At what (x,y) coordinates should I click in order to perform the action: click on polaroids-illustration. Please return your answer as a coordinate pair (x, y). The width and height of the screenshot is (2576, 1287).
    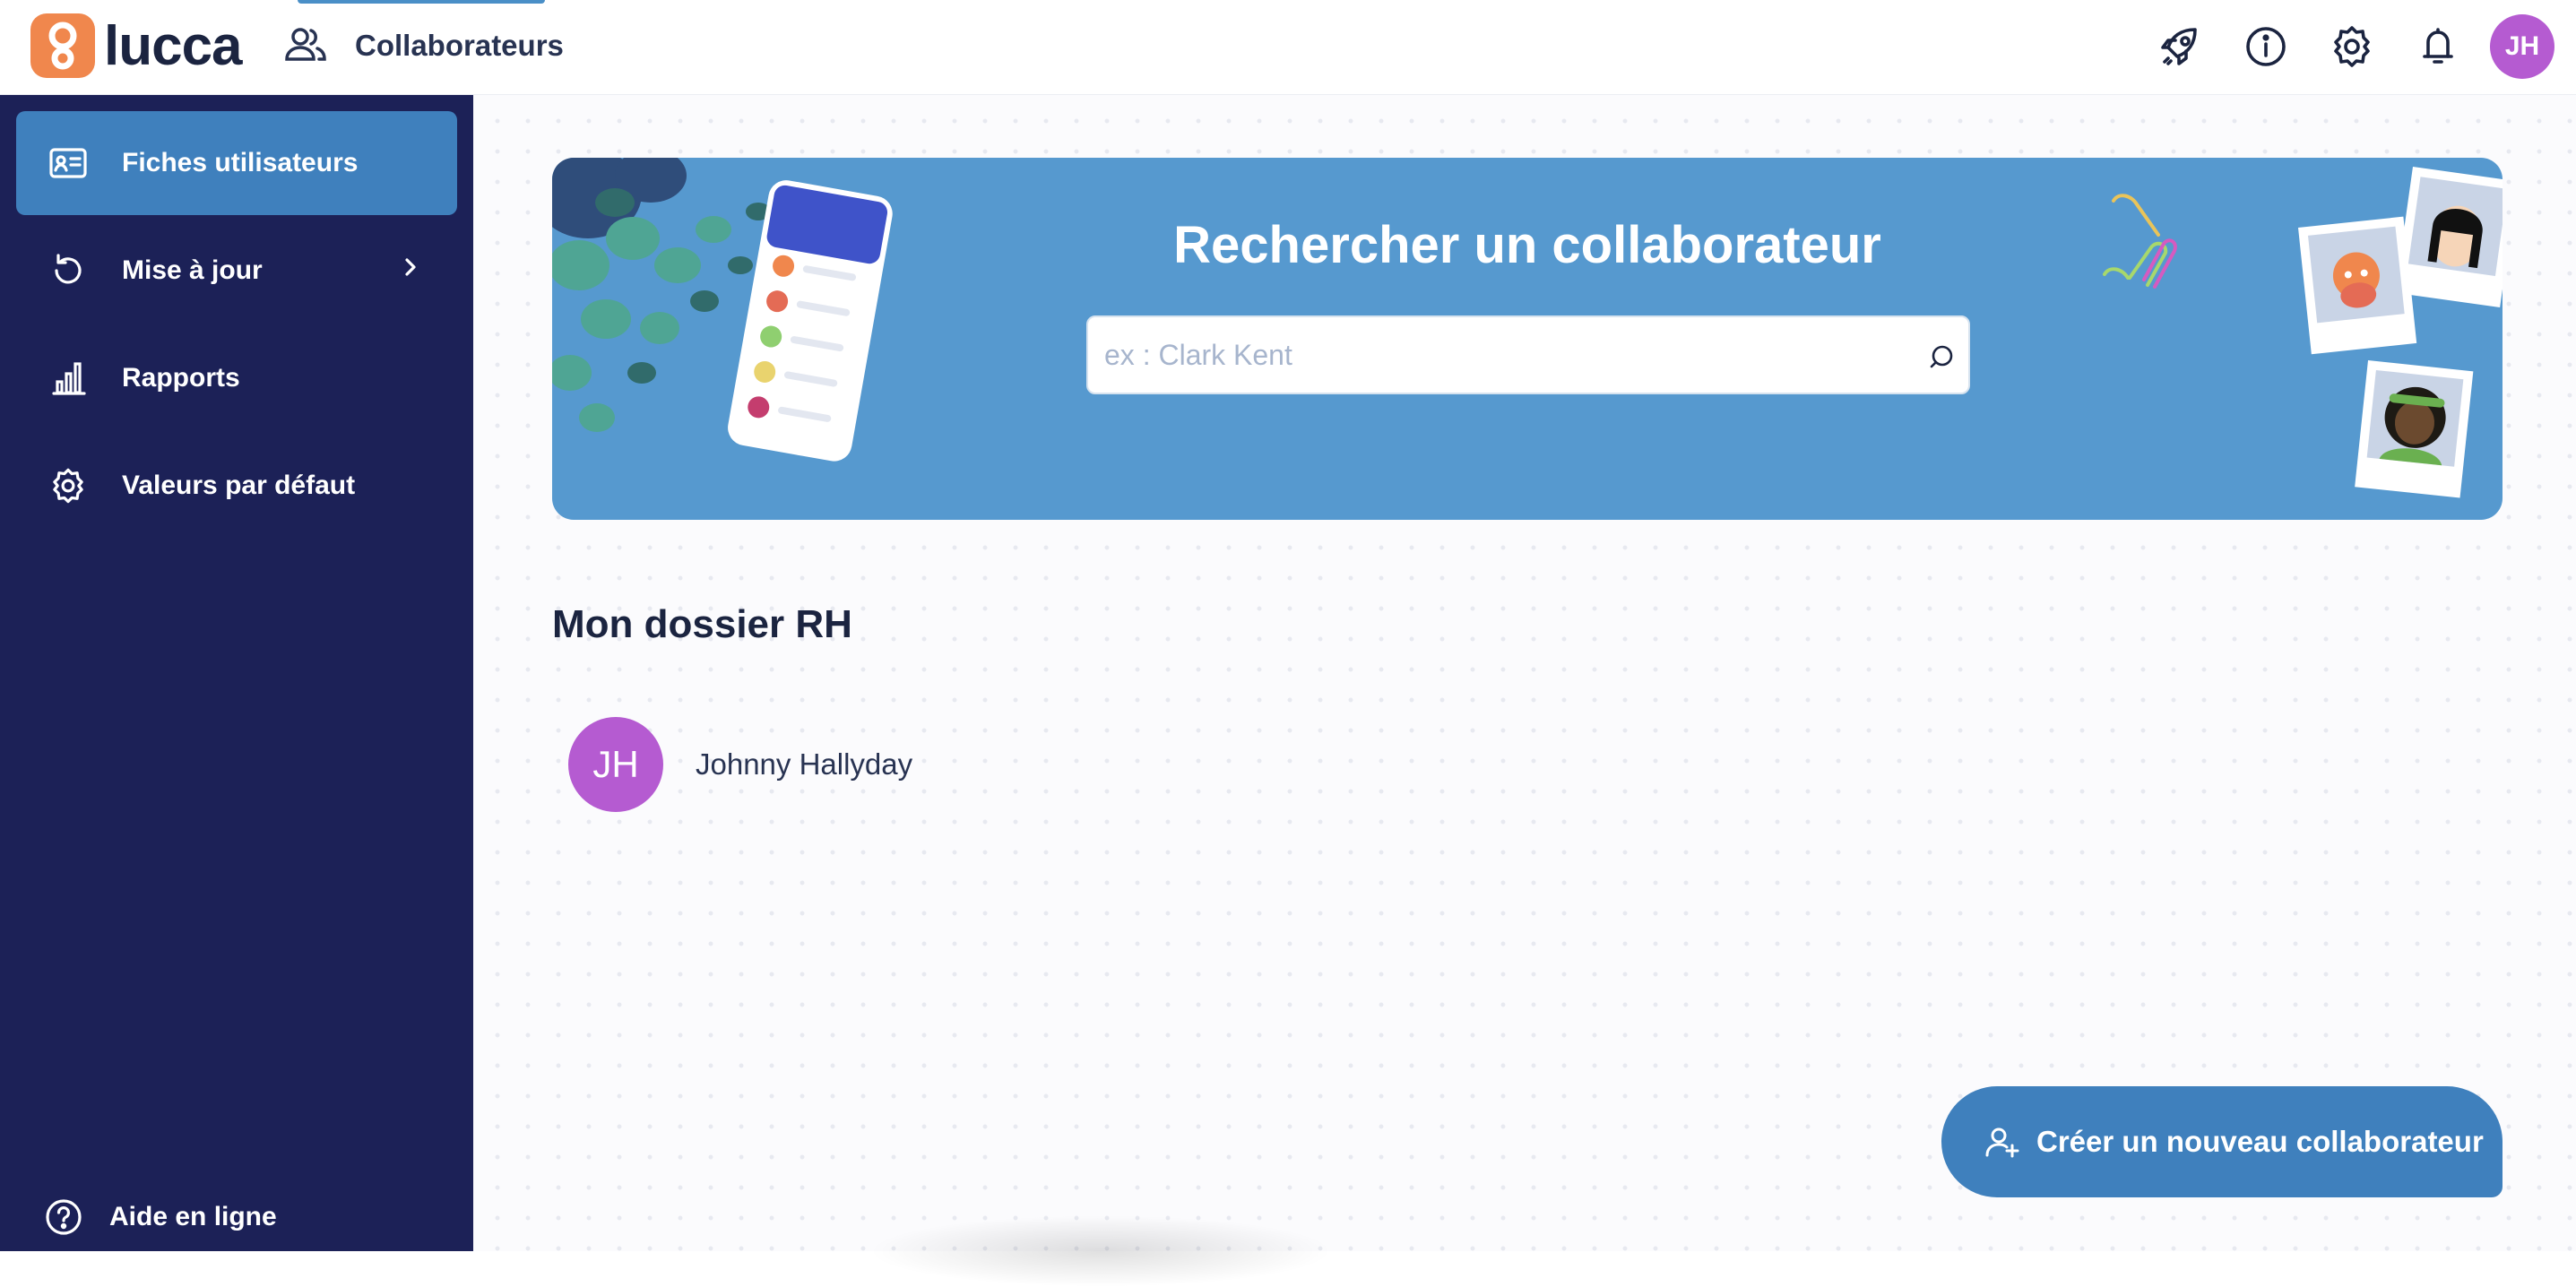
    Looking at the image, I should click on (2303, 332).